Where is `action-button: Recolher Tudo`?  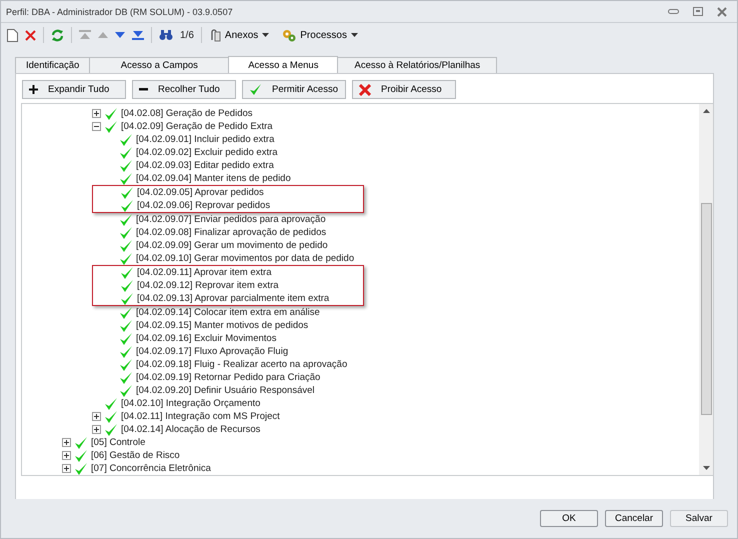
action-button: Recolher Tudo is located at coordinates (184, 89).